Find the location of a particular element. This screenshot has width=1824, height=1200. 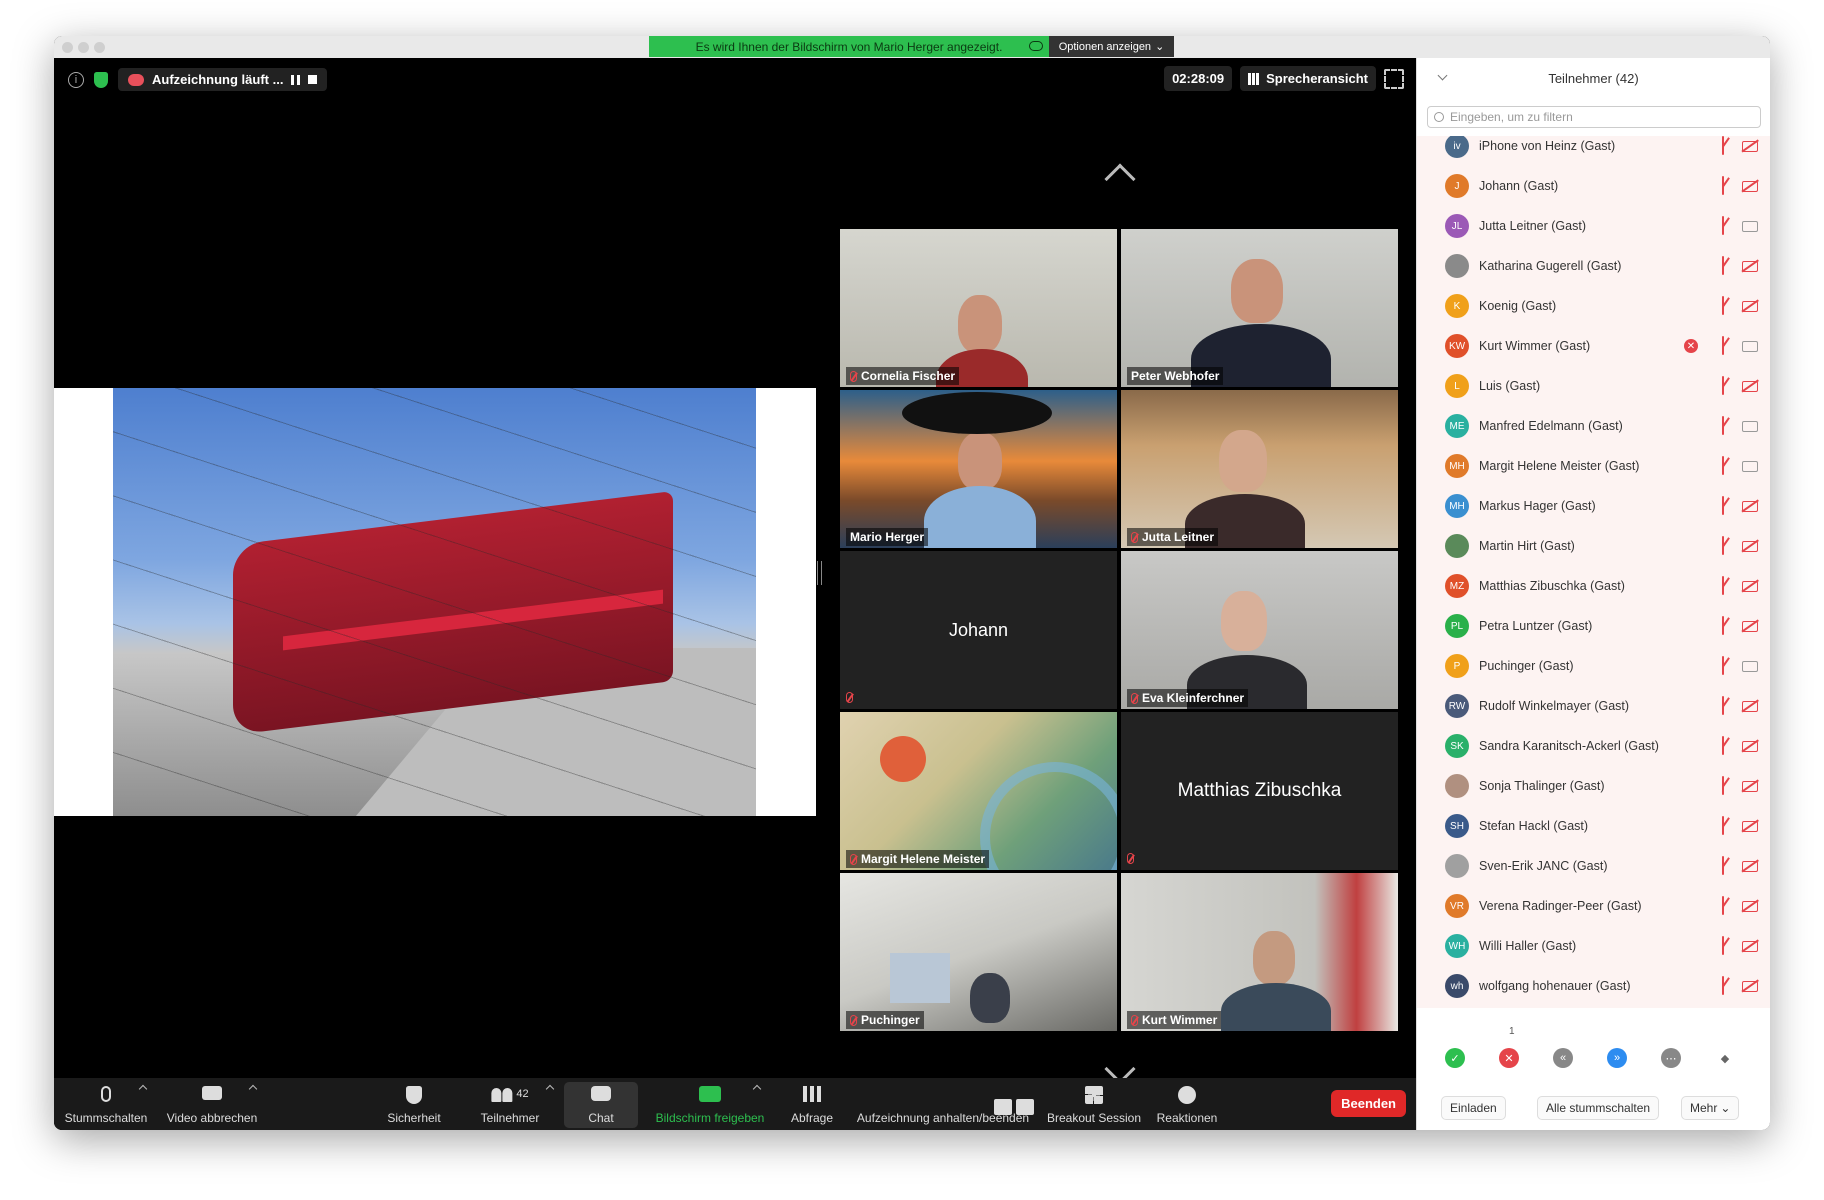

reactions-button: Reaktionen is located at coordinates (1187, 1105).